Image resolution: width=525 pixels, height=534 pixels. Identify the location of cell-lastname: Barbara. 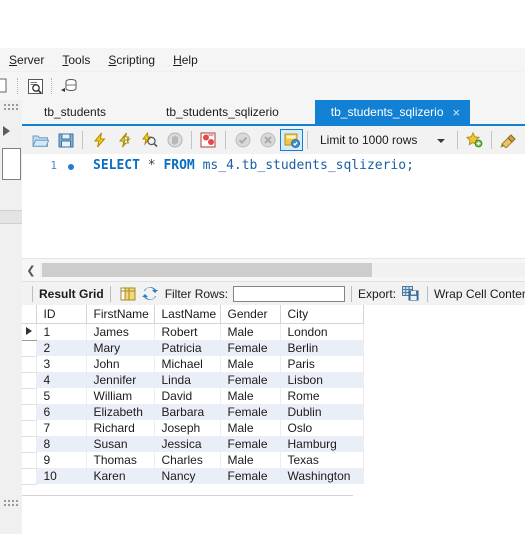
(187, 412).